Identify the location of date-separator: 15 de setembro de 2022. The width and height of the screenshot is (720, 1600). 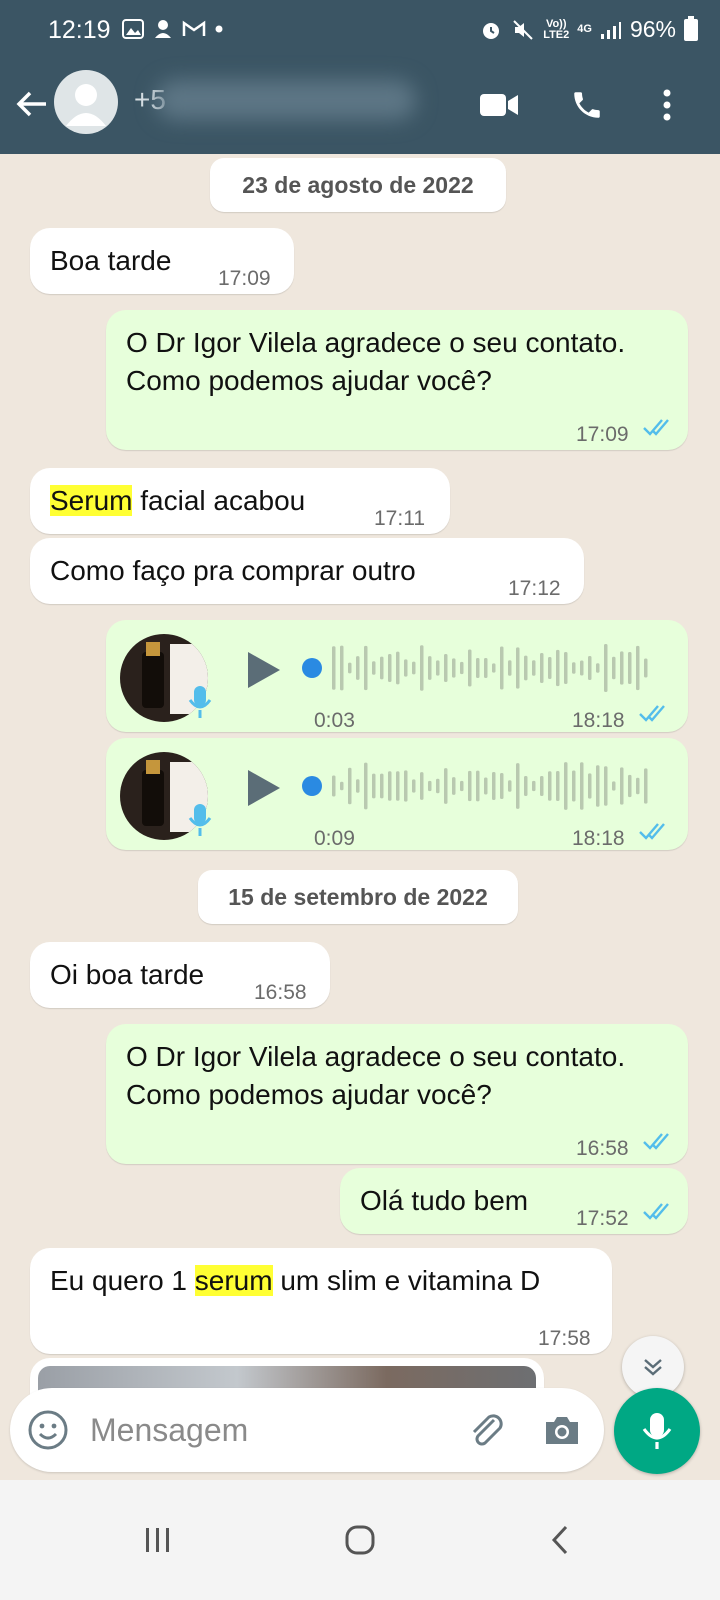
(358, 897).